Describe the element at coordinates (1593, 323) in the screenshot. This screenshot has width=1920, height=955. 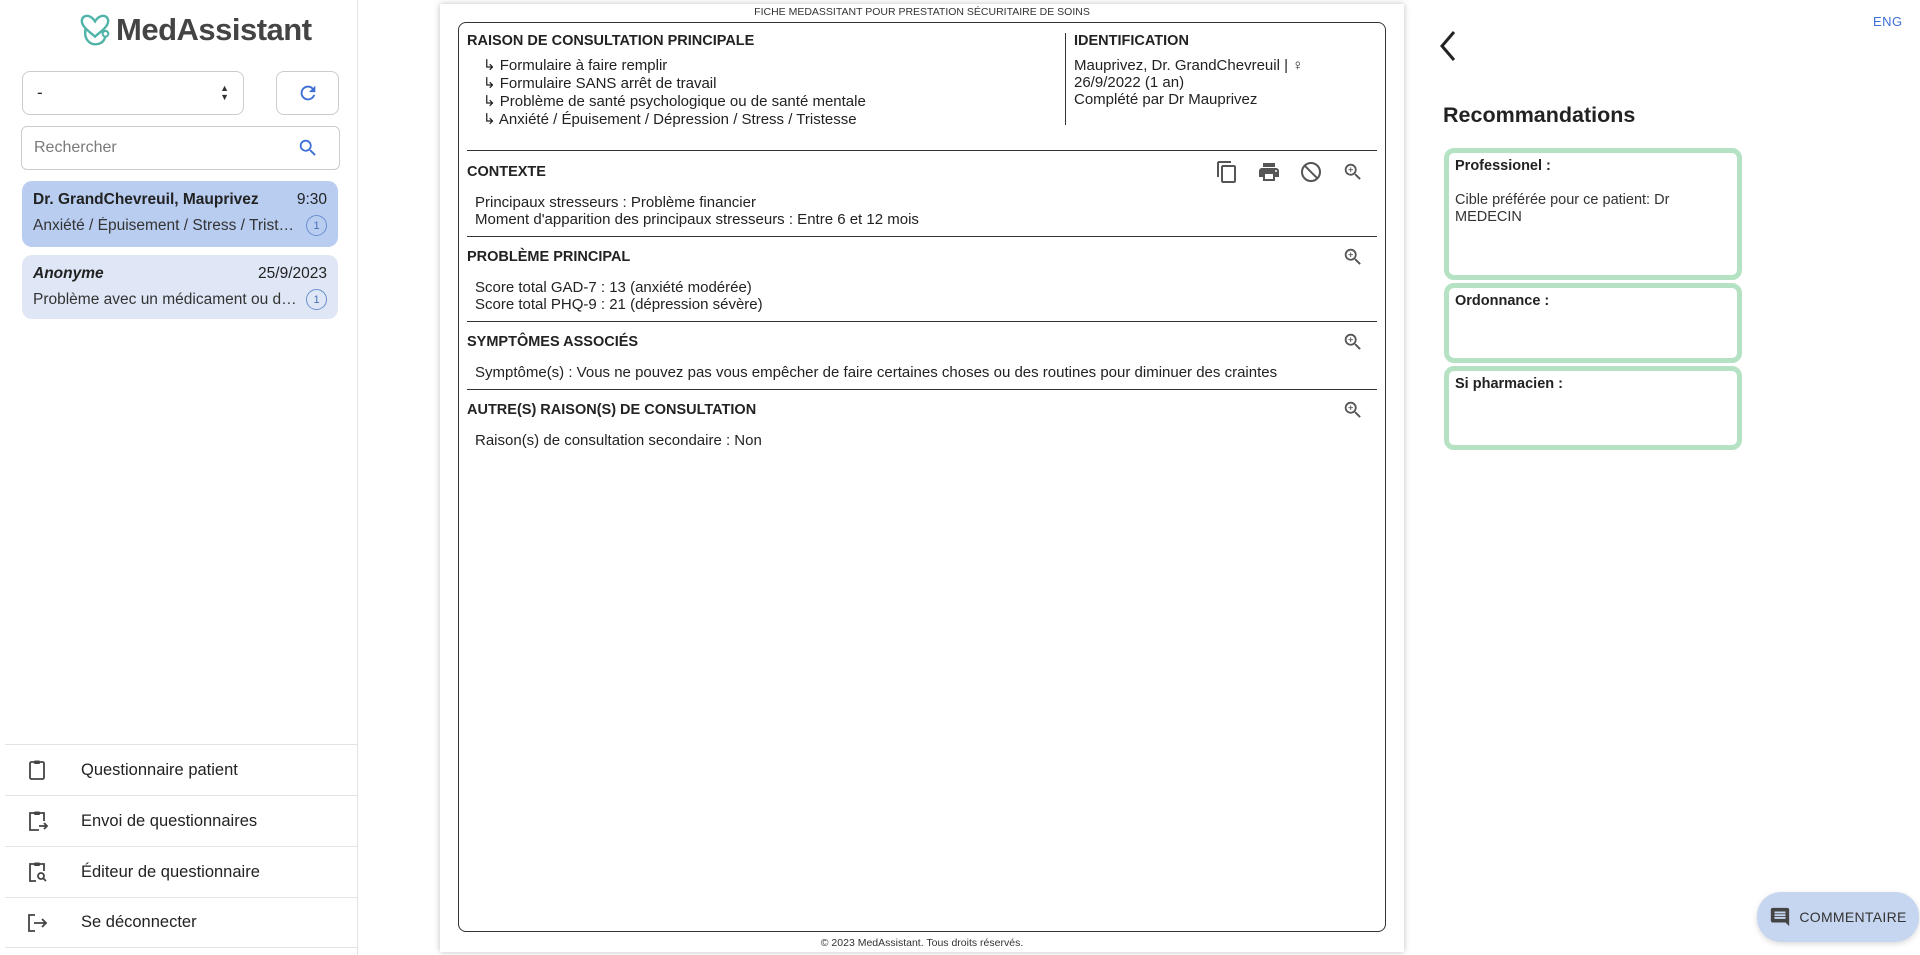
I see `ordonnance-box: Ordonnance :` at that location.